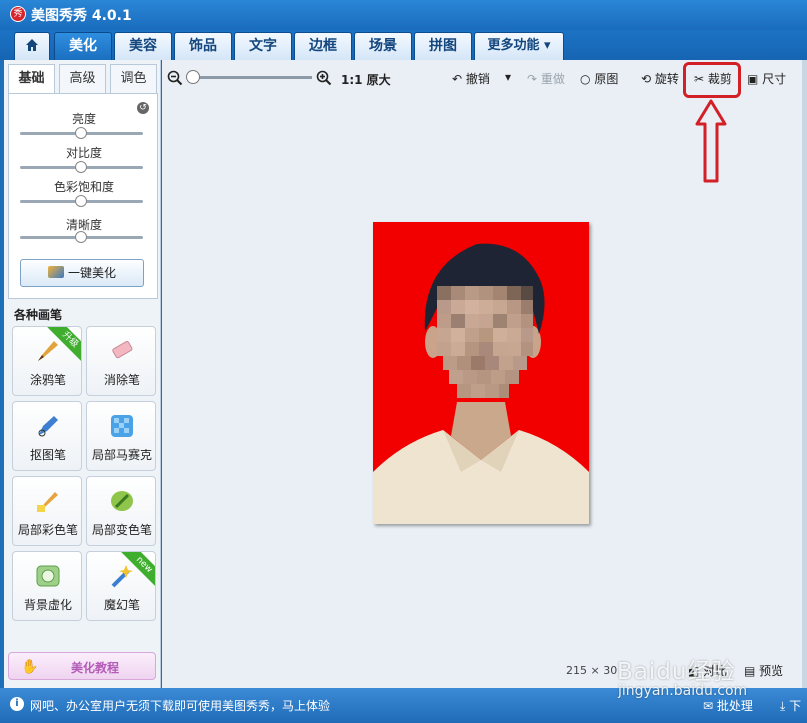 This screenshot has width=807, height=723. What do you see at coordinates (771, 671) in the screenshot?
I see `preview-label: 预览` at bounding box center [771, 671].